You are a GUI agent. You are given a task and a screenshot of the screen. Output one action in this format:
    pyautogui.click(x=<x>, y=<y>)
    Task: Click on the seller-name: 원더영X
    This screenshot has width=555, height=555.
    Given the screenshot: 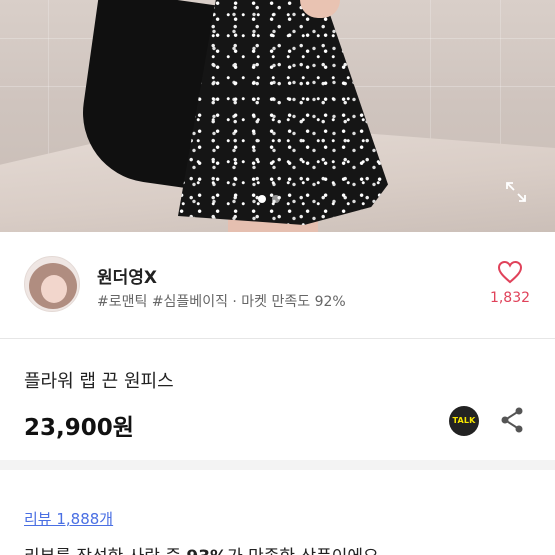 What is the action you would take?
    pyautogui.click(x=127, y=275)
    